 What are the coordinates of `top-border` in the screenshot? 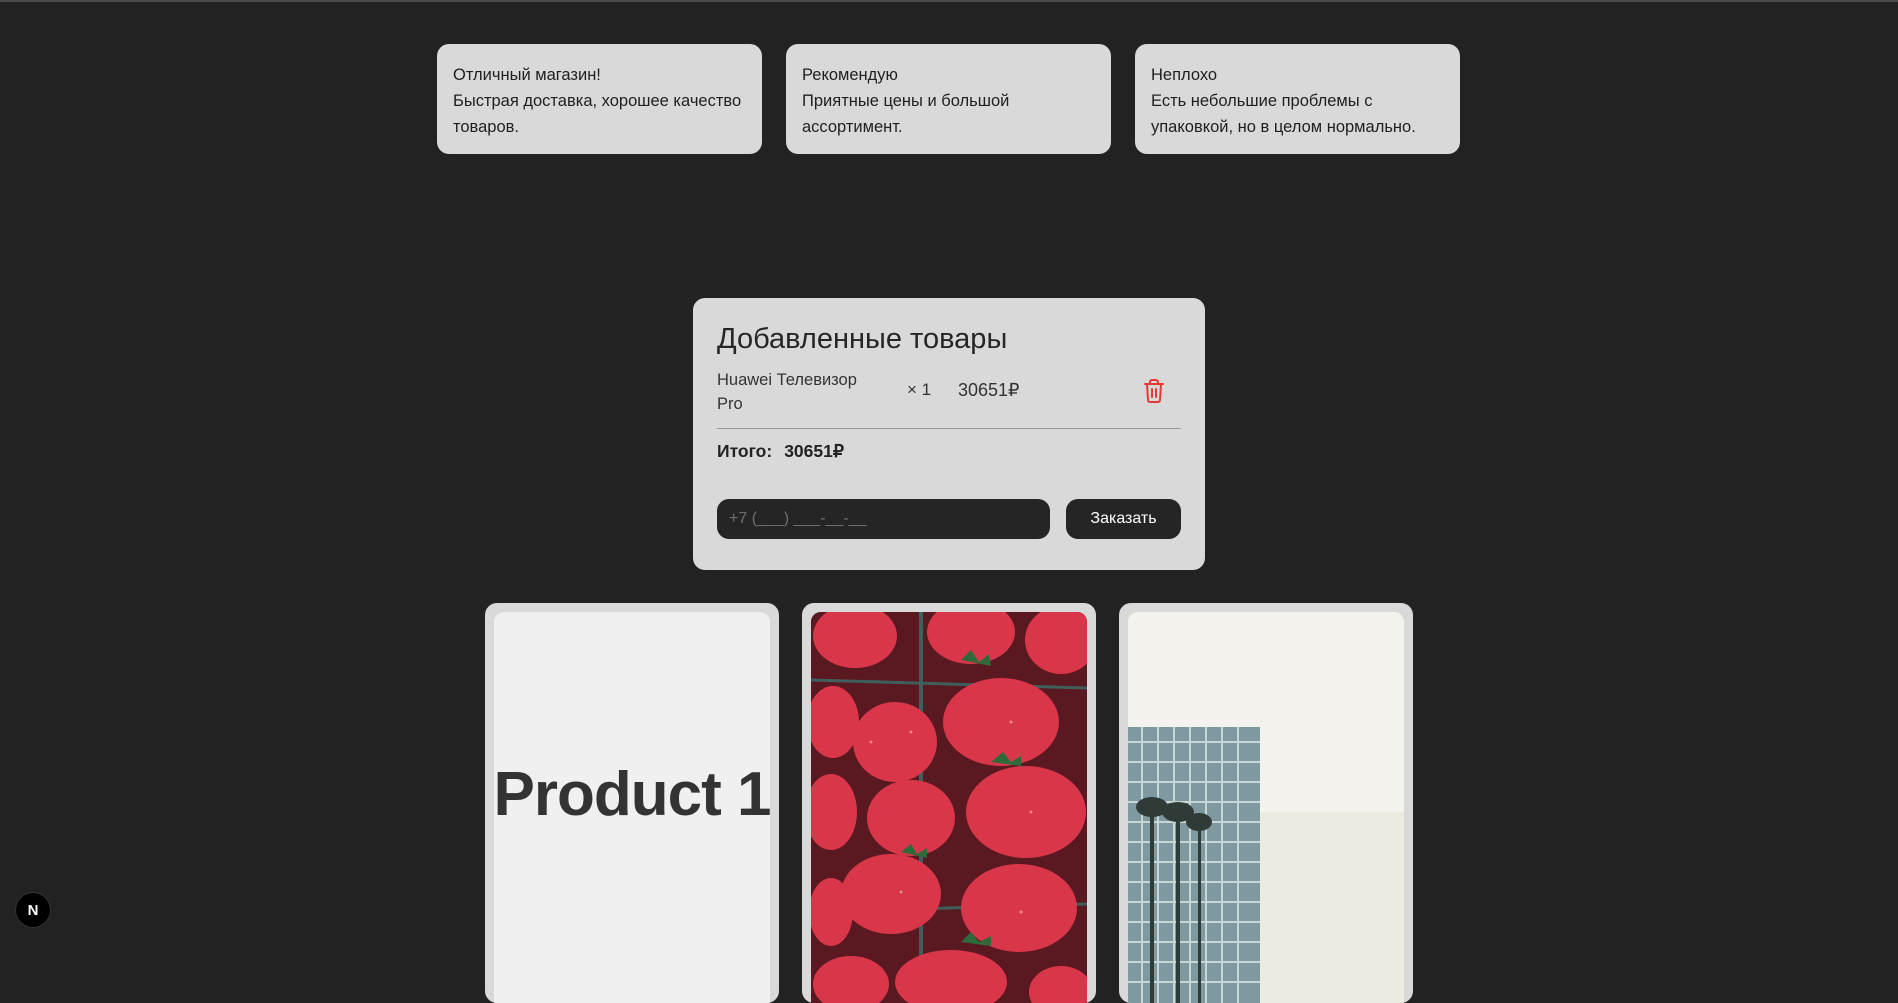 It's located at (949, 1).